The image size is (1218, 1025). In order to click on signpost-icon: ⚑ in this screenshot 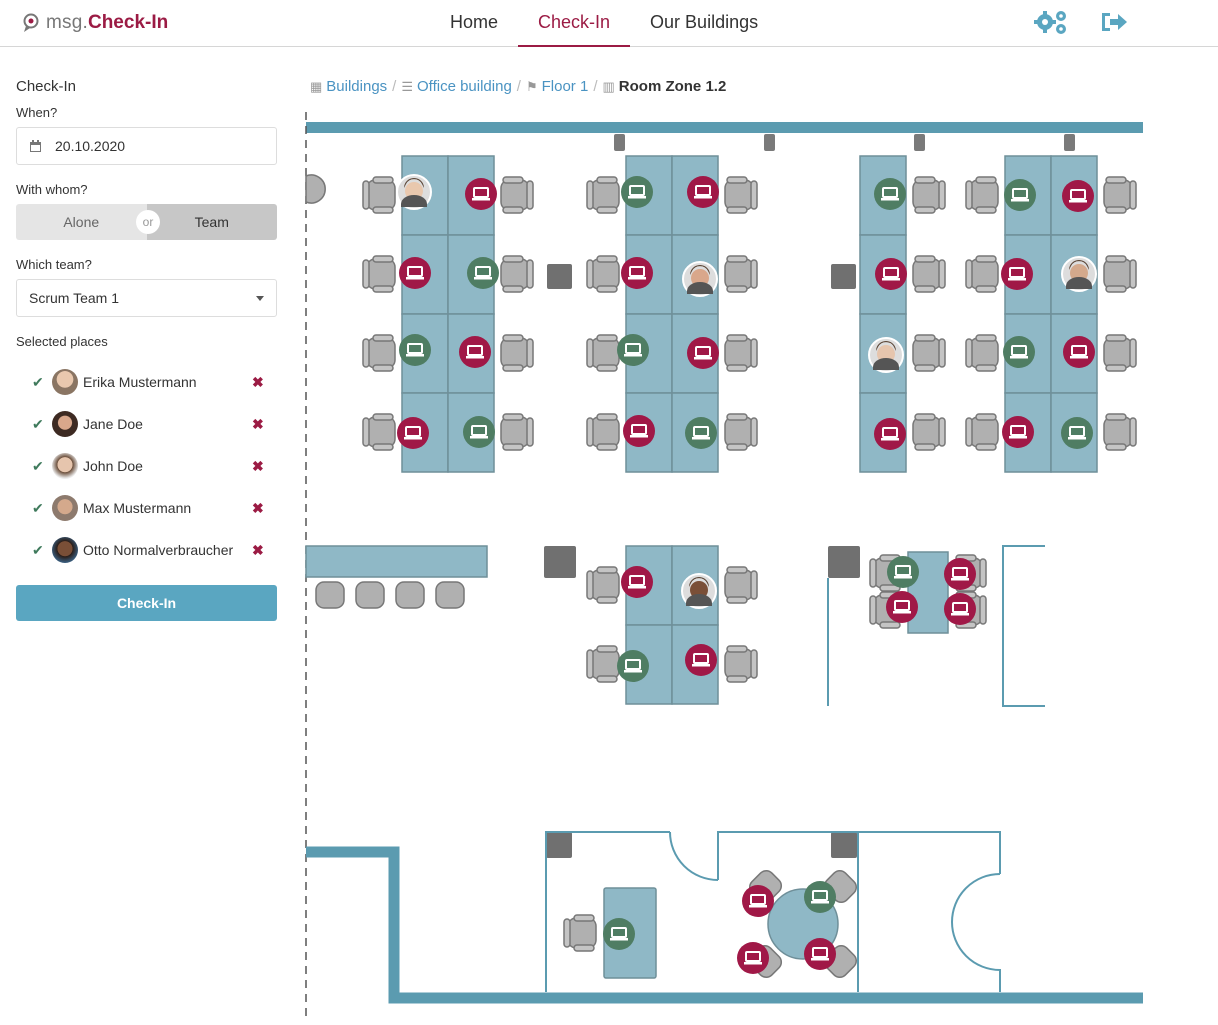, I will do `click(531, 86)`.